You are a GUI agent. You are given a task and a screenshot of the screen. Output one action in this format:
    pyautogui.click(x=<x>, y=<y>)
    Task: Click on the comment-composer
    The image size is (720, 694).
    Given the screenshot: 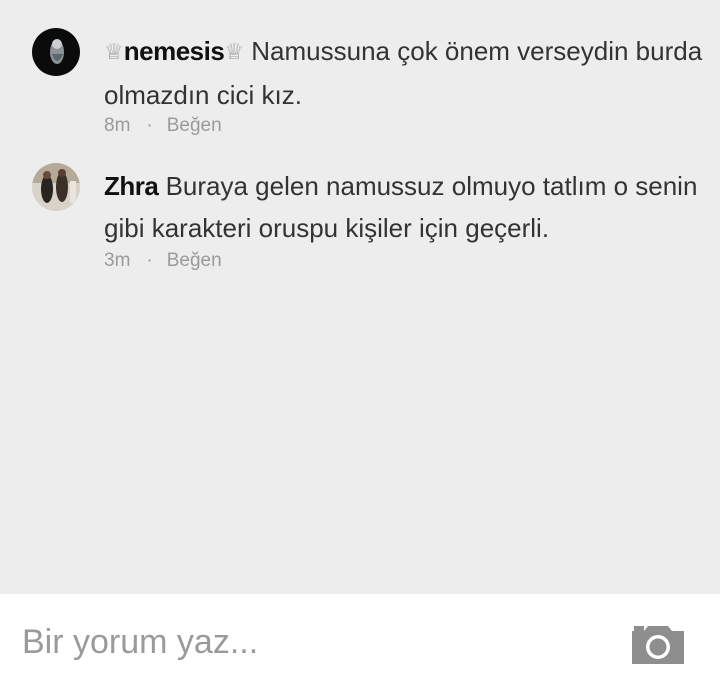 What is the action you would take?
    pyautogui.click(x=360, y=644)
    